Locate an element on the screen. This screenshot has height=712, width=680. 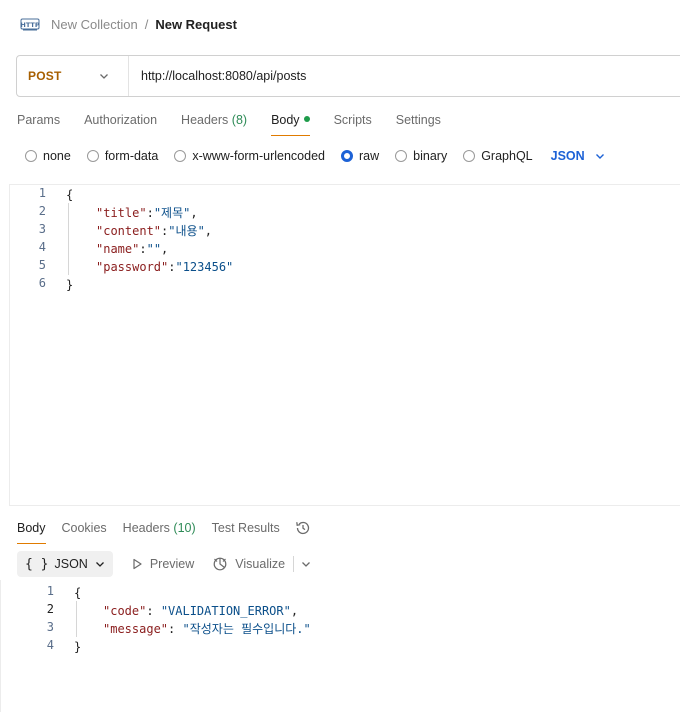
tab-scripts-label: Scripts is located at coordinates (352, 120).